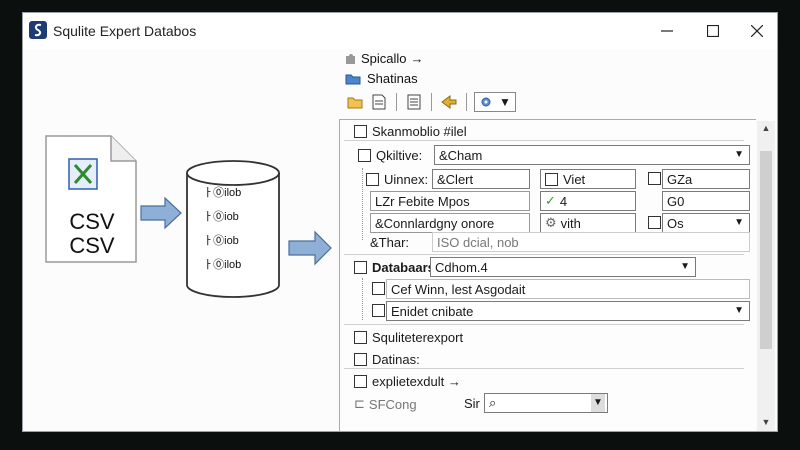  What do you see at coordinates (419, 131) in the screenshot?
I see `header-label: Skanmoblio #ilel` at bounding box center [419, 131].